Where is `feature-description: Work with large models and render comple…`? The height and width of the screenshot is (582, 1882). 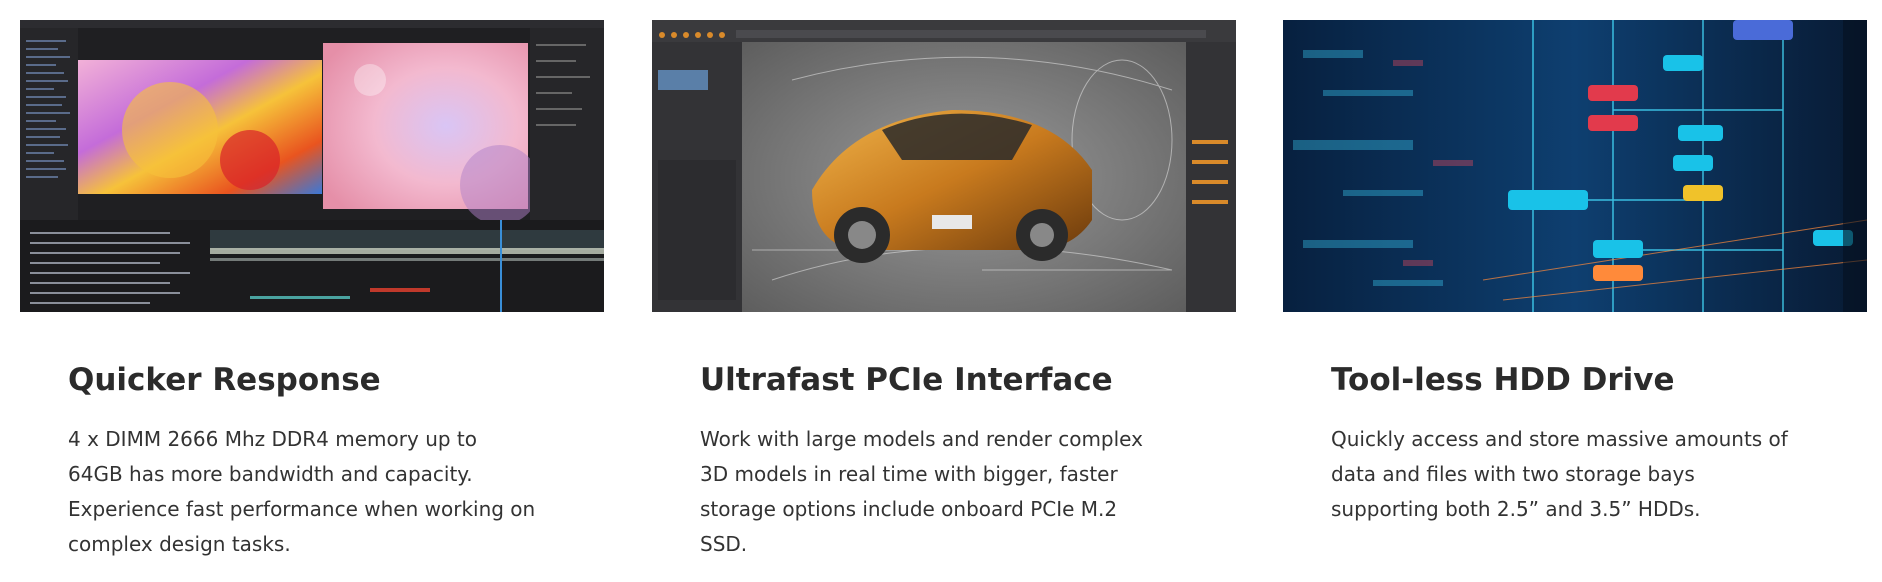
feature-description: Work with large models and render comple… is located at coordinates (921, 491).